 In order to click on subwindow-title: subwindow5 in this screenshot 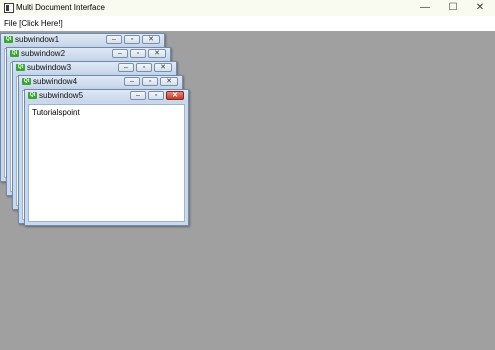, I will do `click(61, 95)`.